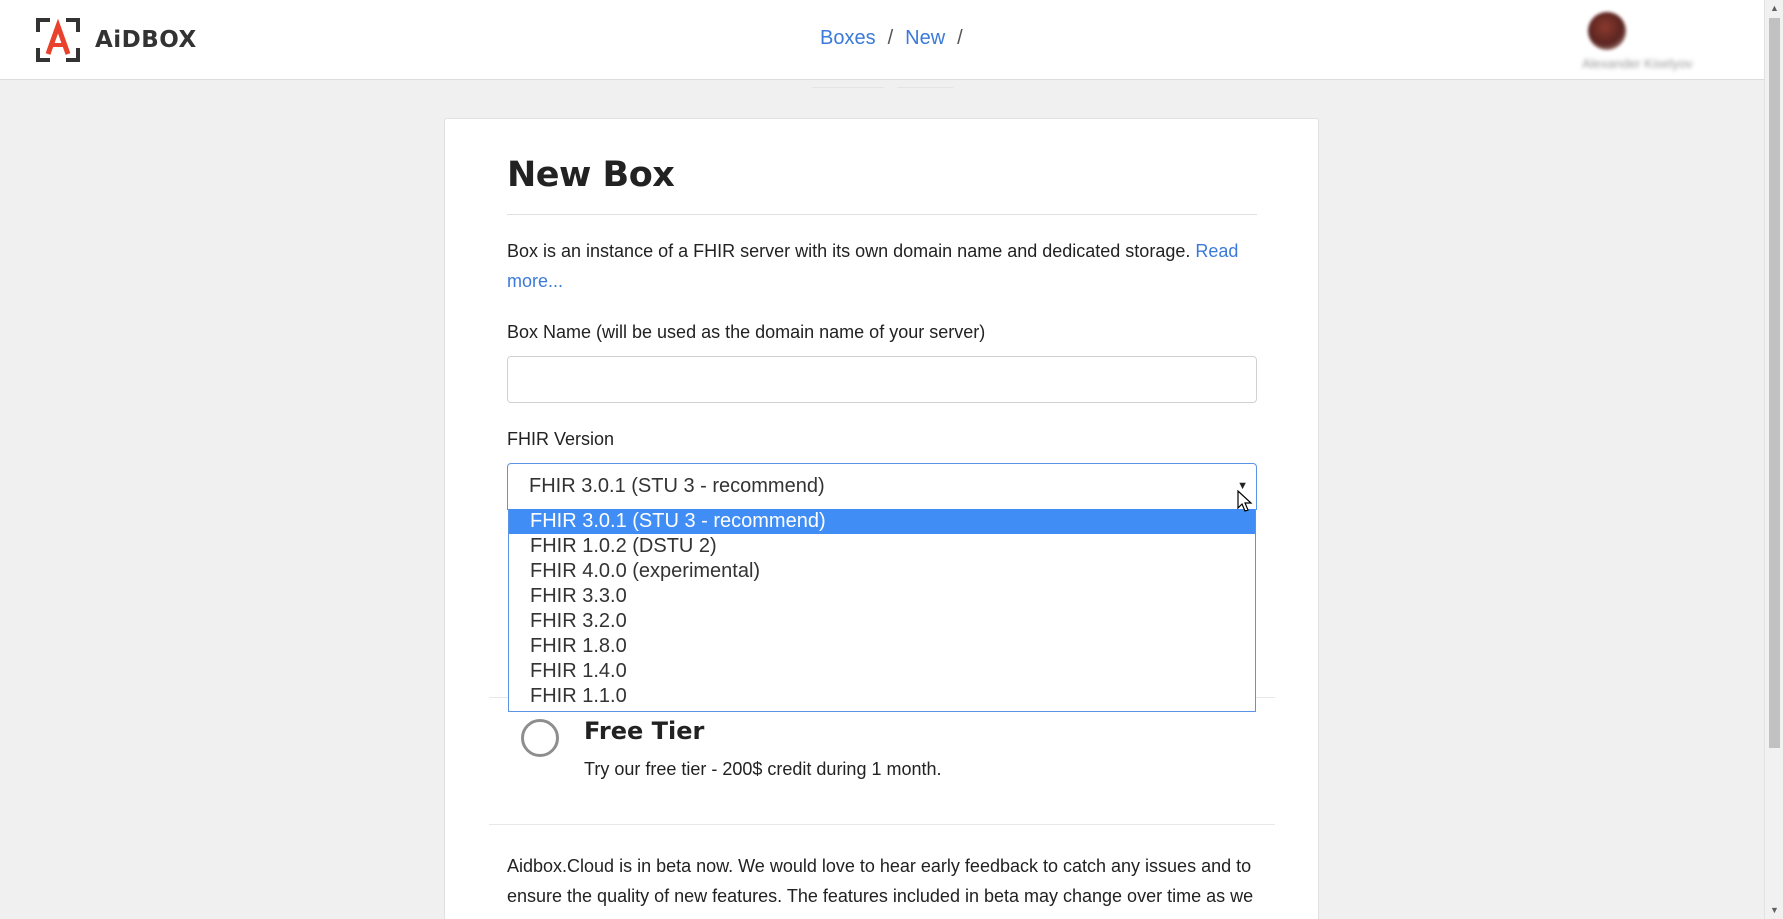 This screenshot has height=919, width=1783. Describe the element at coordinates (882, 486) in the screenshot. I see `fhir-version-select: FHIR 3.0.1 (STU 3 - recommend) ▼` at that location.